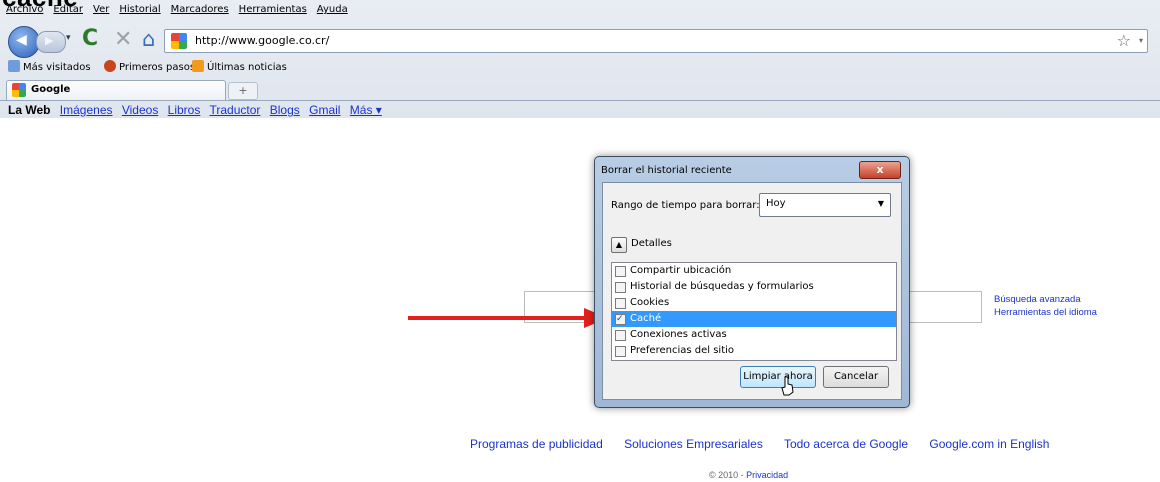 Image resolution: width=1160 pixels, height=482 pixels. I want to click on cursor-shape, so click(787, 386).